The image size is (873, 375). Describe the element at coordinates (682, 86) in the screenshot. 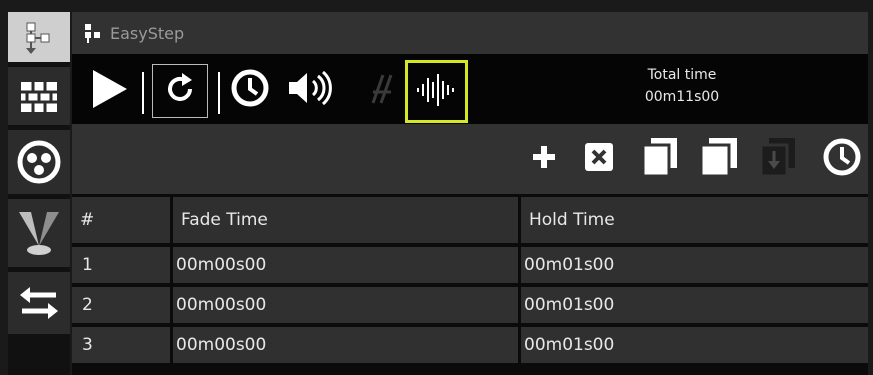

I see `total-time-display: Total time 00m11s00` at that location.